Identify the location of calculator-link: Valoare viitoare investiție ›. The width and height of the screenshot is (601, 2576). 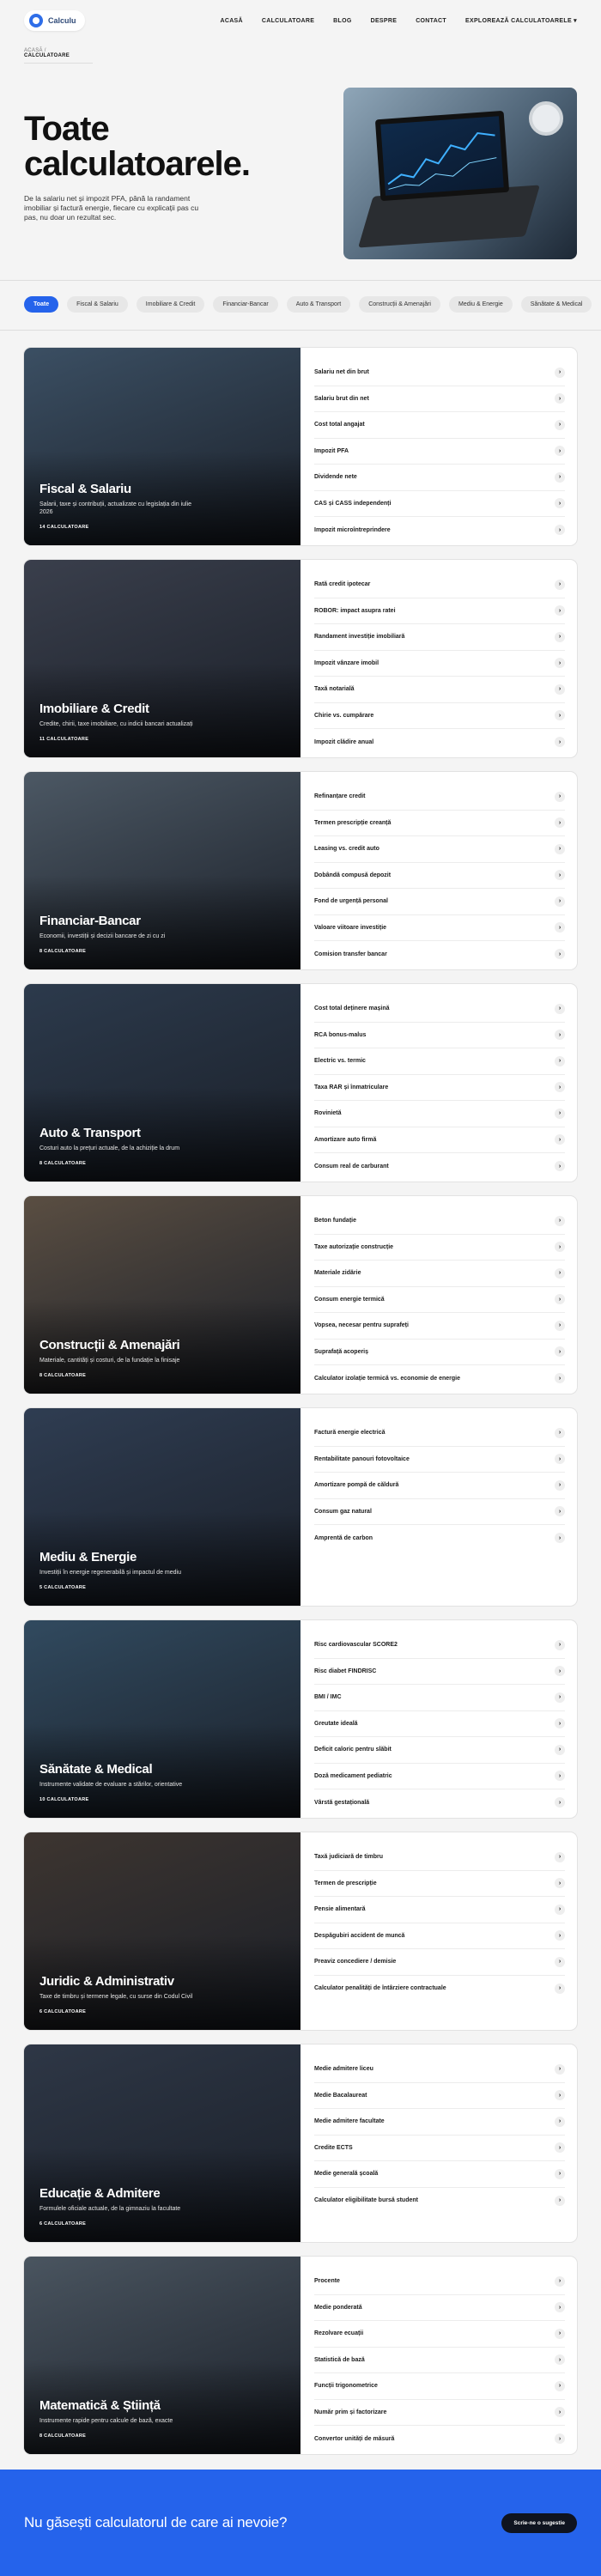
(439, 928).